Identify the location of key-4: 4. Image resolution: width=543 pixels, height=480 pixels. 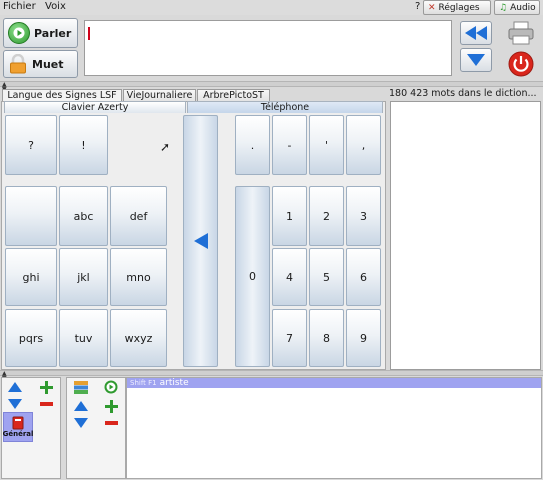
(289, 277).